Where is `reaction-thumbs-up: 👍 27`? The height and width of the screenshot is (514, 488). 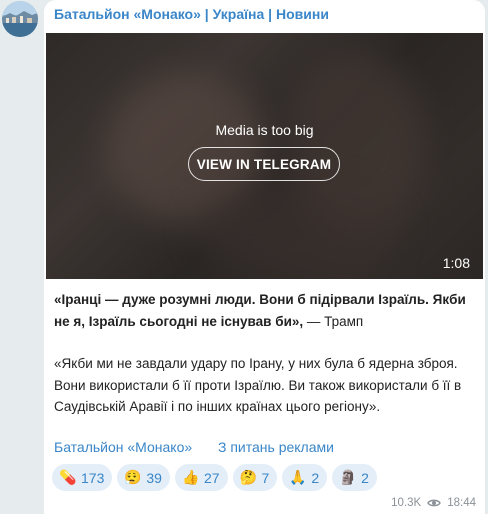
reaction-thumbs-up: 👍 27 is located at coordinates (201, 477).